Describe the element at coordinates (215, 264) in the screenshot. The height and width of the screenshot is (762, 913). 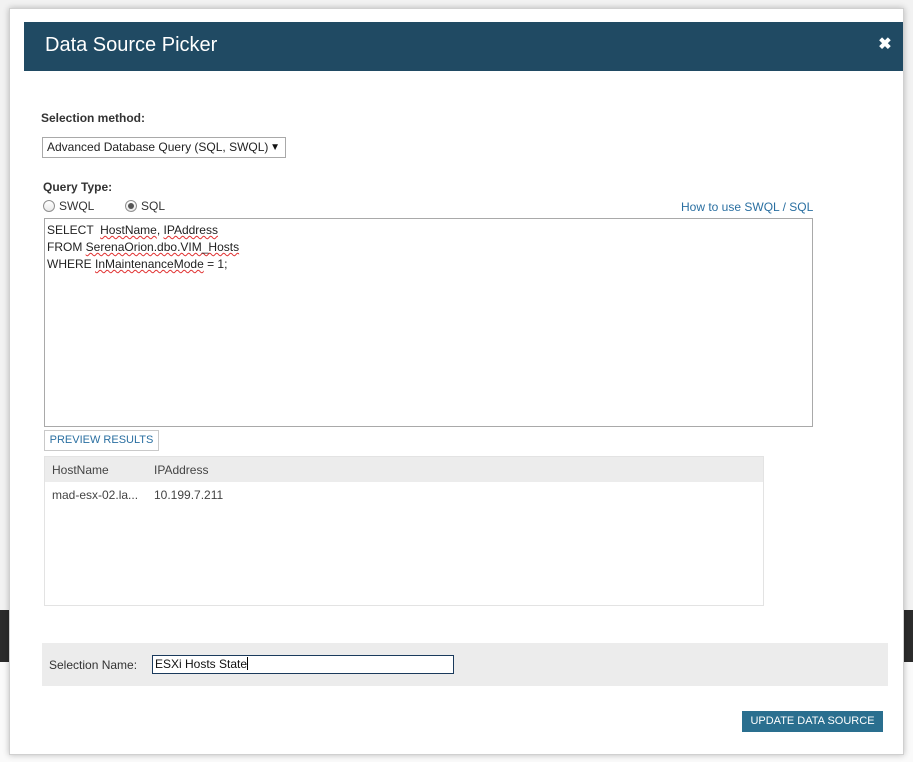
I see `query-condition-value: = 1;` at that location.